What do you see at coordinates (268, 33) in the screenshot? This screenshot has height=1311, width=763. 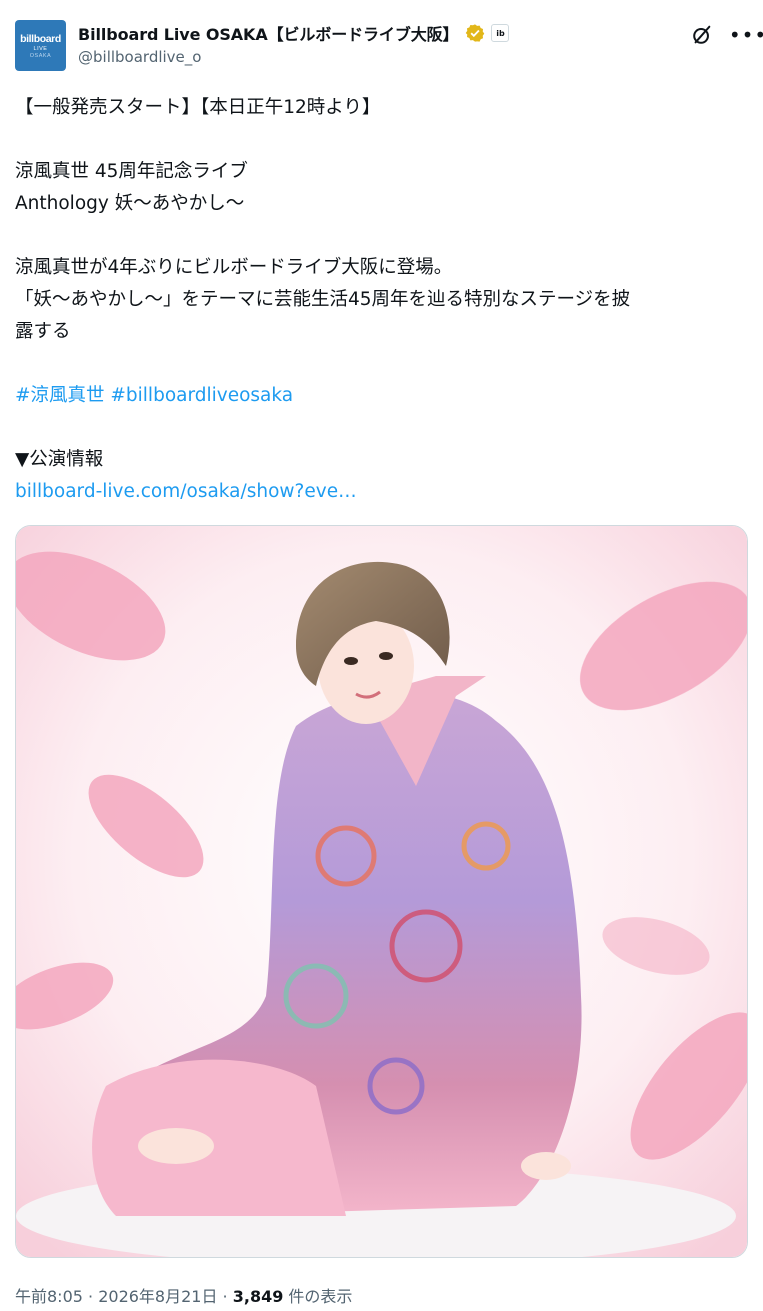 I see `display-name: Billboard Live OSAKA【ビルボードライブ大阪】` at bounding box center [268, 33].